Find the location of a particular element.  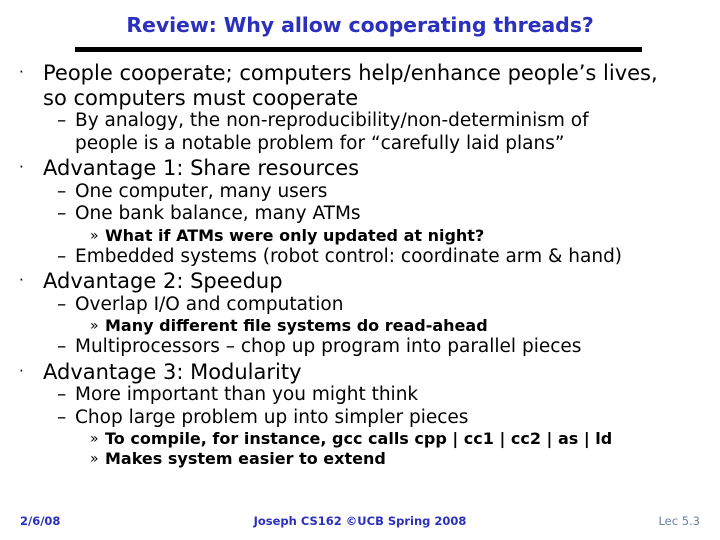

bullet-level-2: – More important than you might think is located at coordinates (360, 395).